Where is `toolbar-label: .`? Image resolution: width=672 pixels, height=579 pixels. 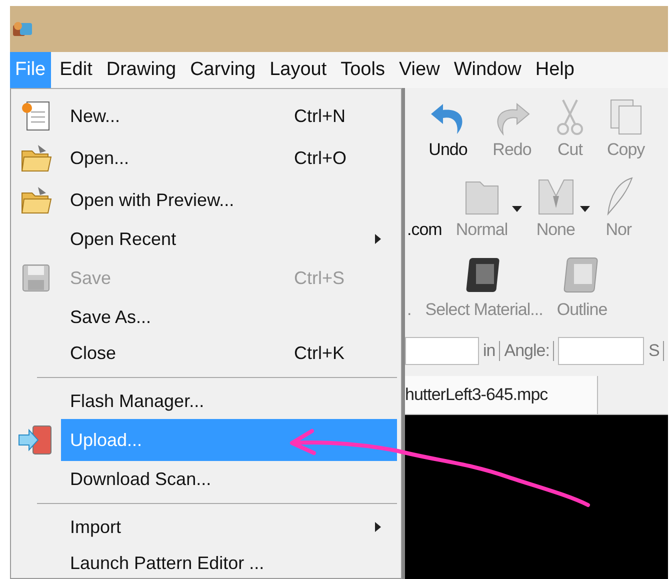
toolbar-label: . is located at coordinates (409, 310).